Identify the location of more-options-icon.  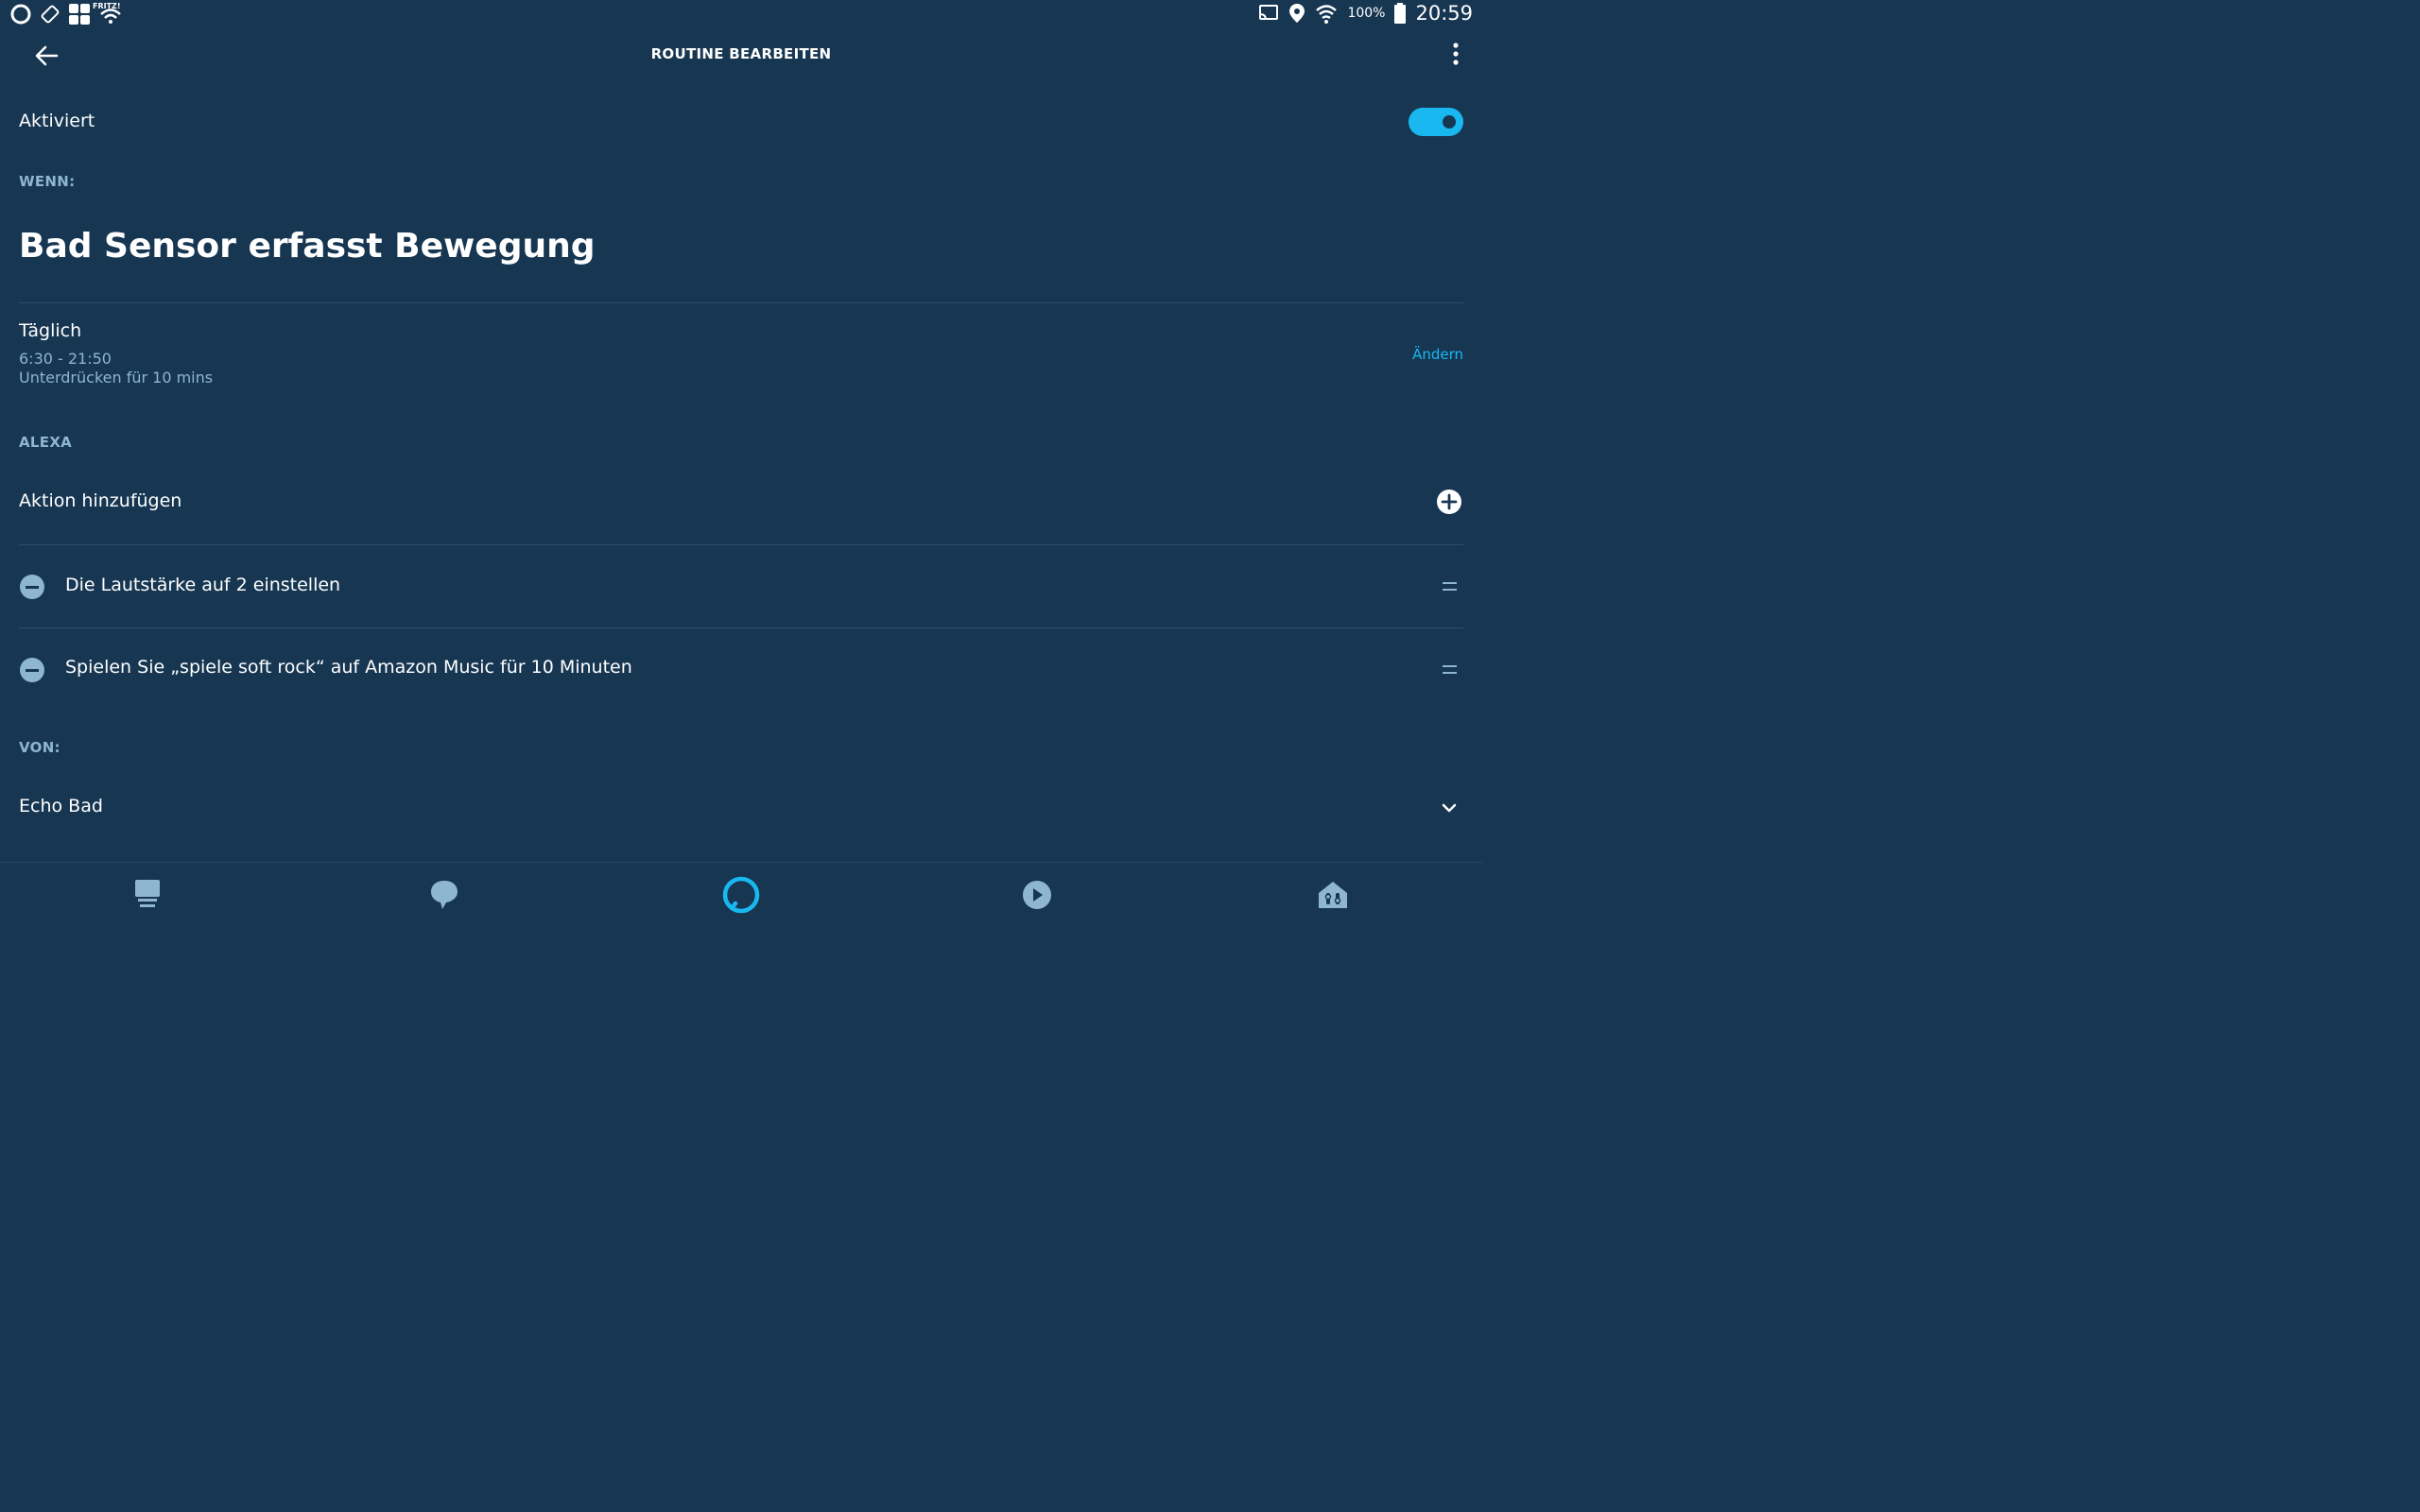
(1455, 55).